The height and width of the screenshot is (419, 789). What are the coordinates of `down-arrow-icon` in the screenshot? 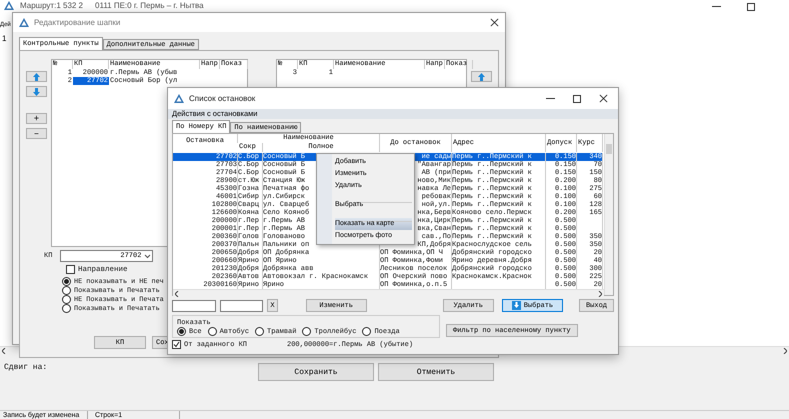 It's located at (36, 92).